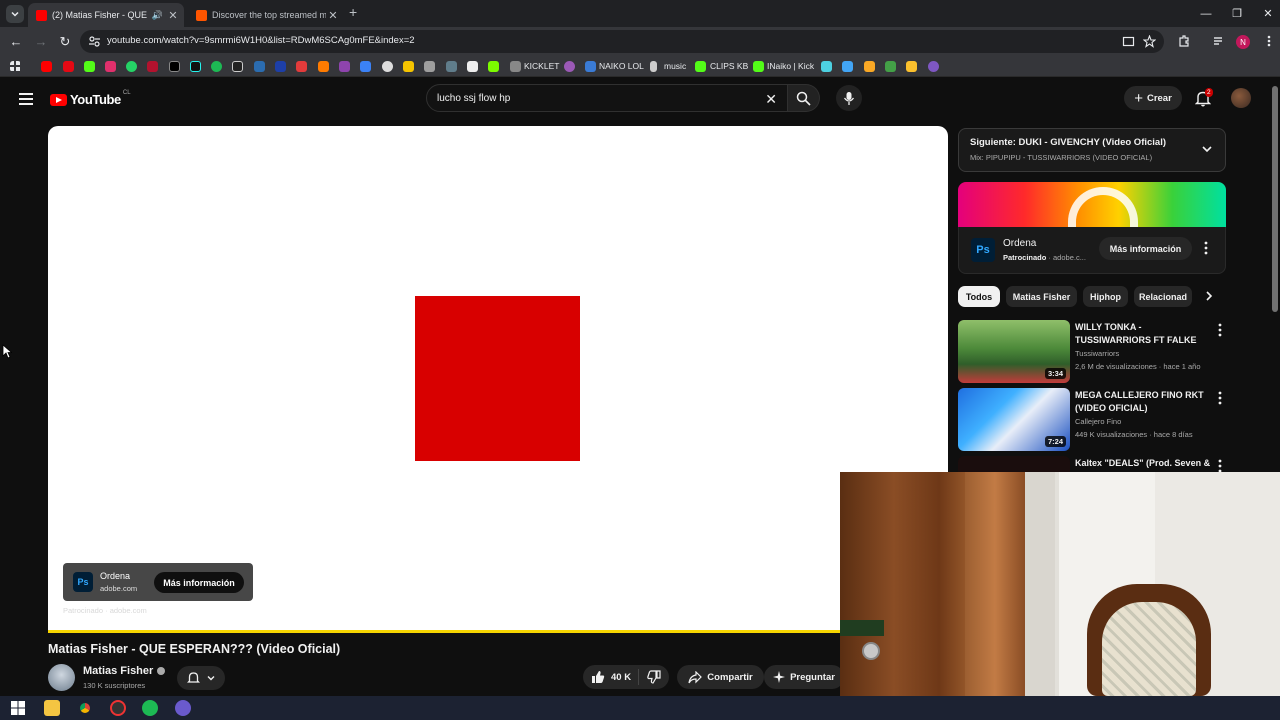 Image resolution: width=1280 pixels, height=720 pixels. Describe the element at coordinates (85, 708) in the screenshot. I see `chrome-icon` at that location.